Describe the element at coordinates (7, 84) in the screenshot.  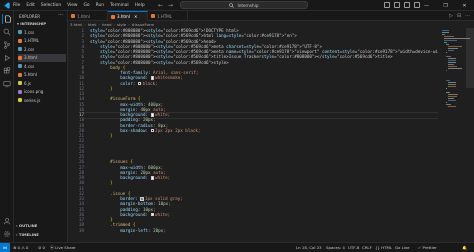
I see `remote-explorer-icon` at that location.